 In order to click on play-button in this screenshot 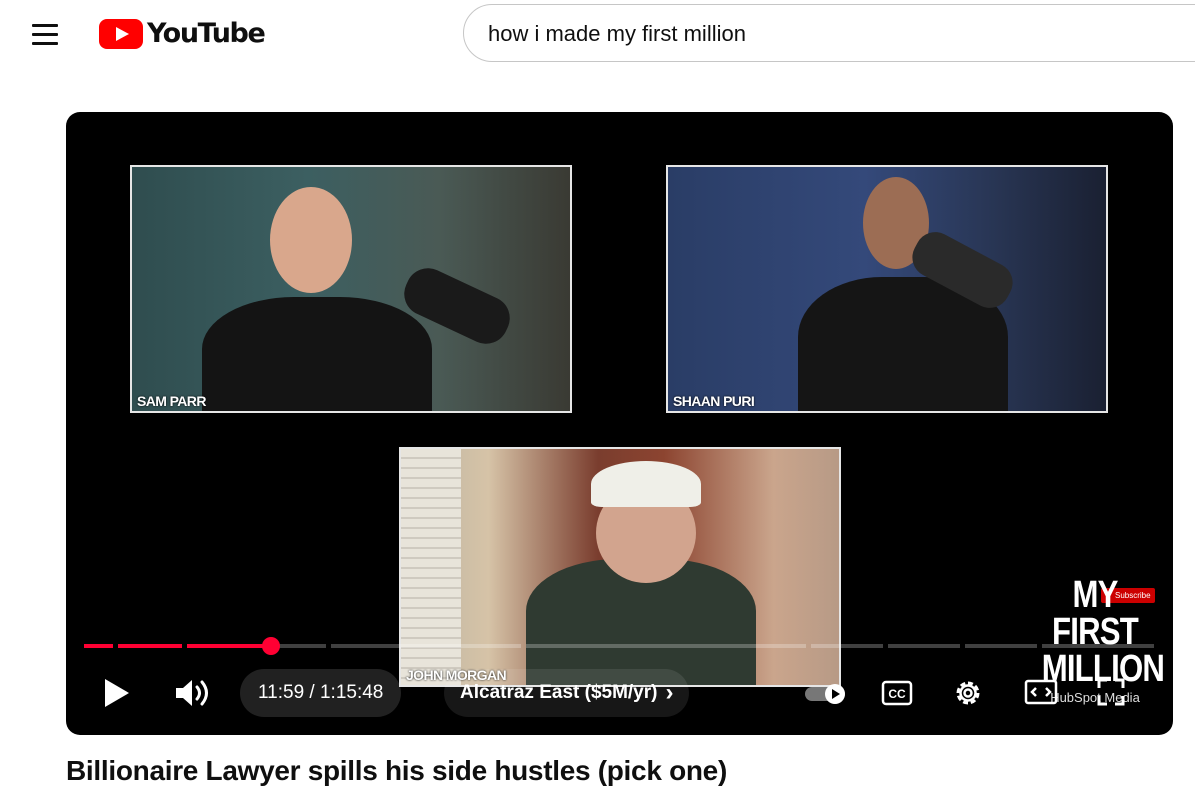, I will do `click(117, 693)`.